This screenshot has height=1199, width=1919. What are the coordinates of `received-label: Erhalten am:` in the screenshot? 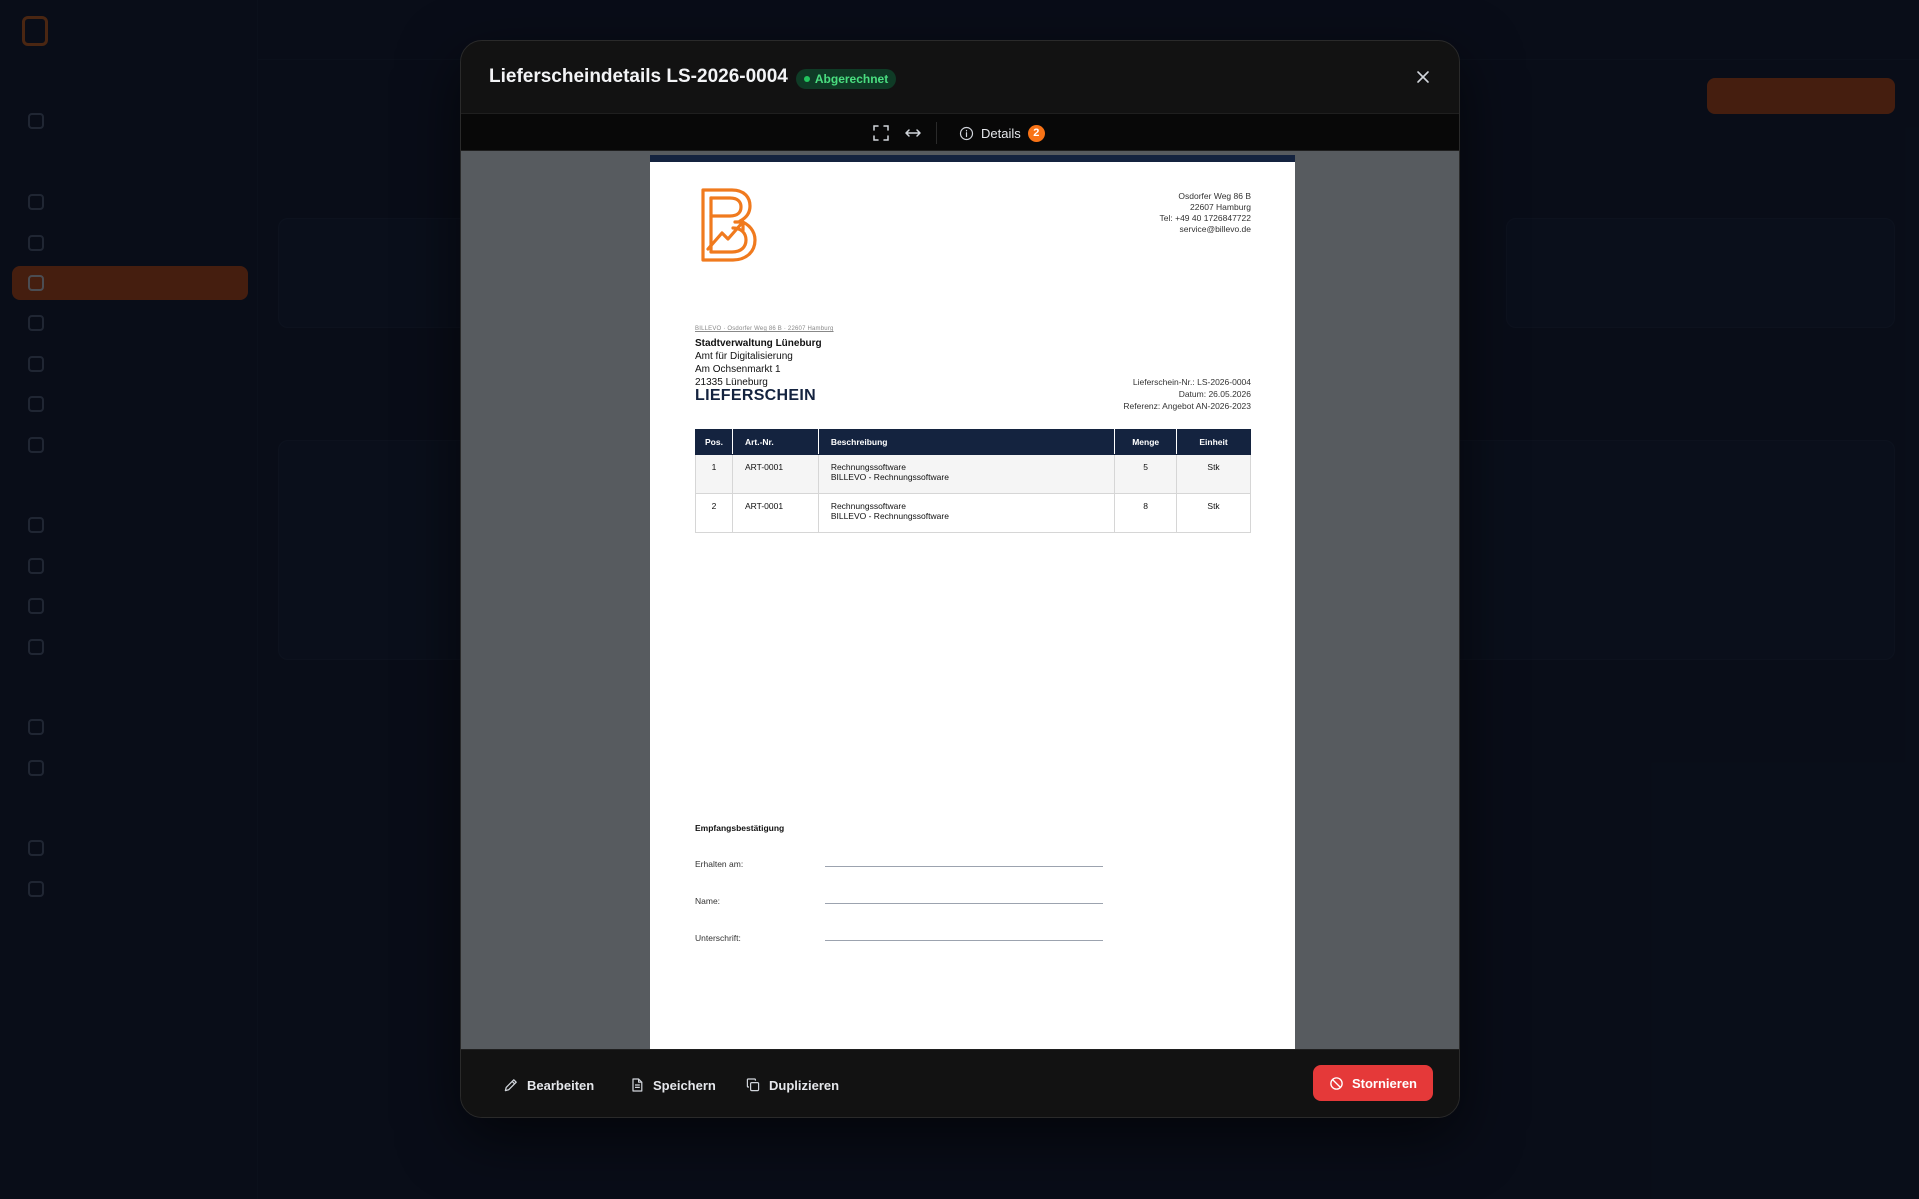 It's located at (719, 864).